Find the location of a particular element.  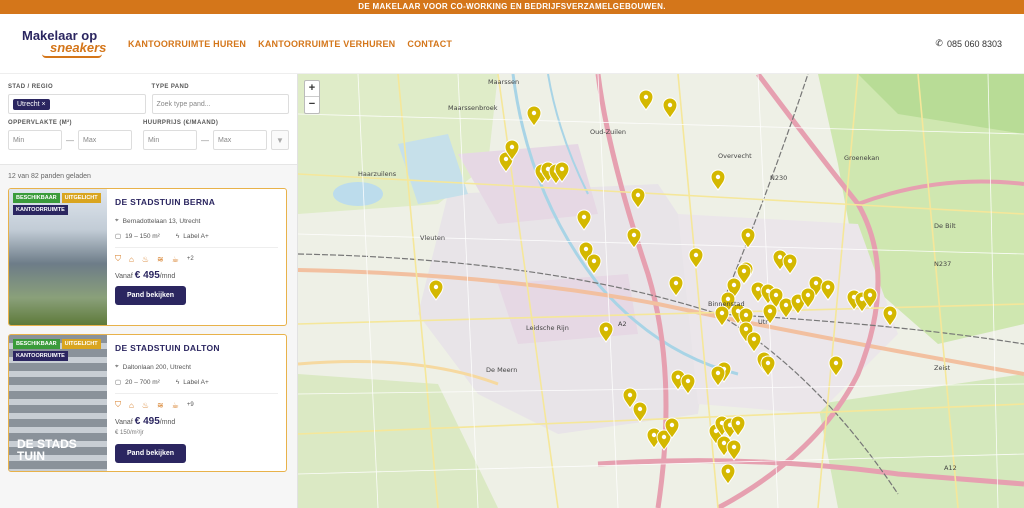

map-label: Haarzuilens is located at coordinates (377, 174).